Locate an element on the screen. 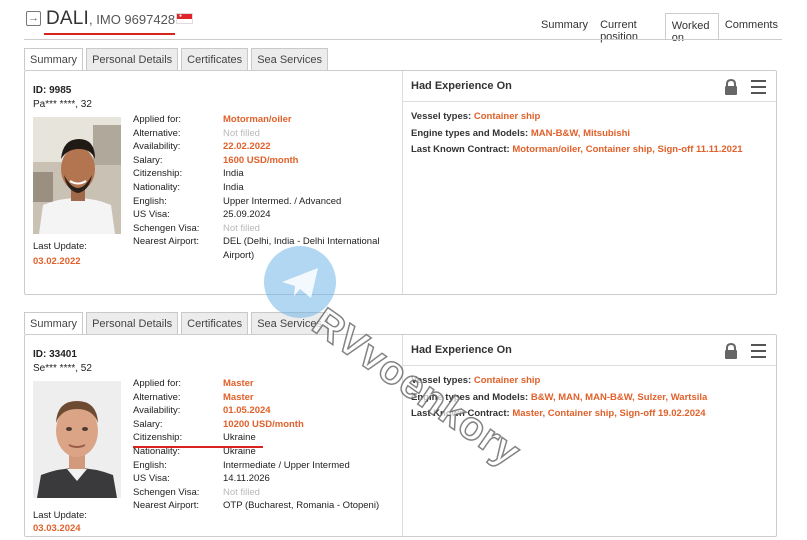  candidate-2-us-visa: 14.11.2026 is located at coordinates (246, 479).